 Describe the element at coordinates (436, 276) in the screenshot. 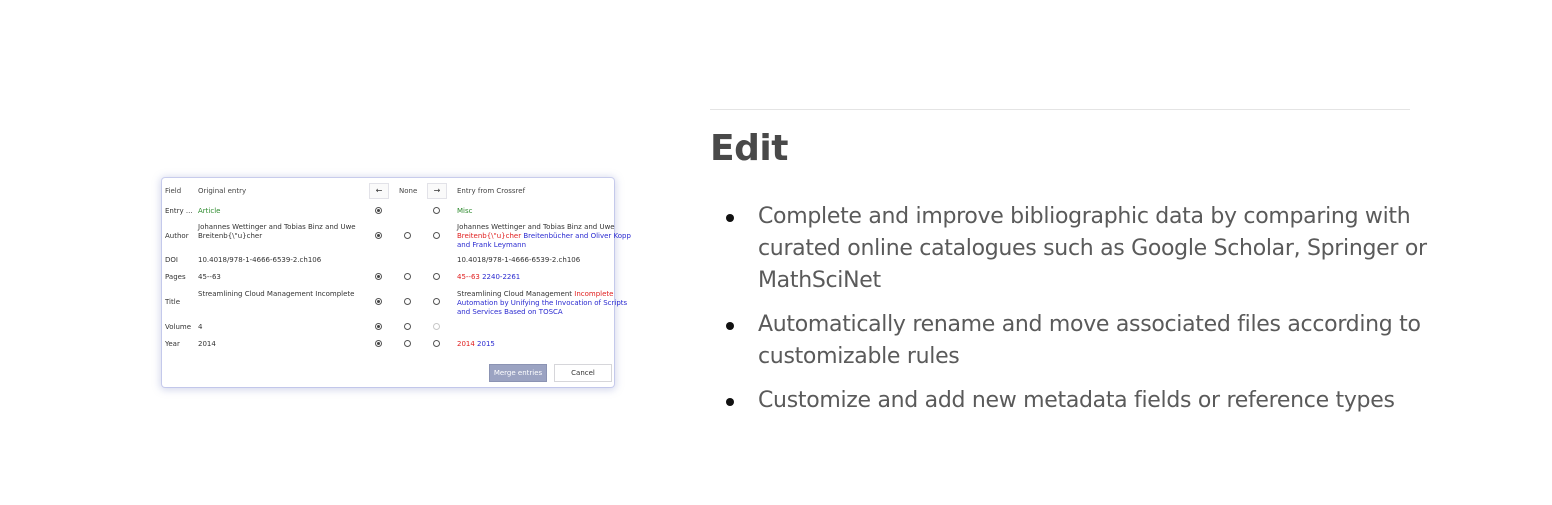

I see `radio-right-pages` at that location.